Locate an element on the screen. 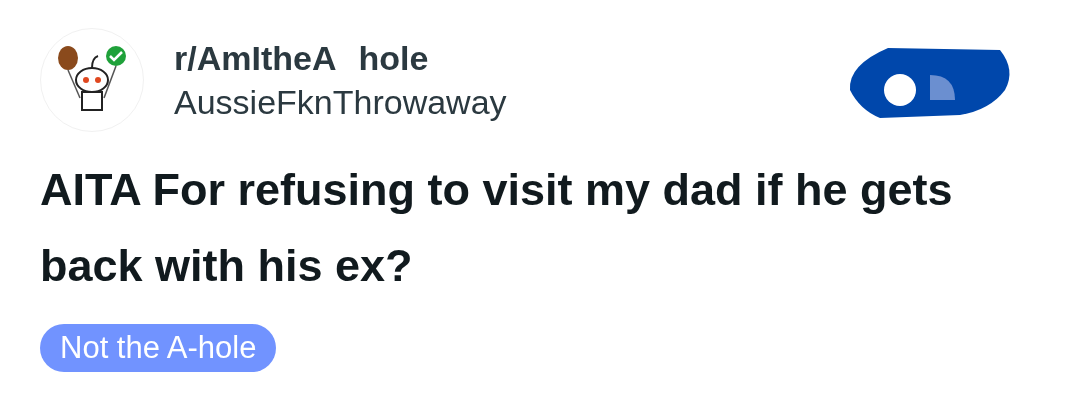 This screenshot has width=1080, height=404. subreddit-name: r/AmItheA is located at coordinates (255, 58).